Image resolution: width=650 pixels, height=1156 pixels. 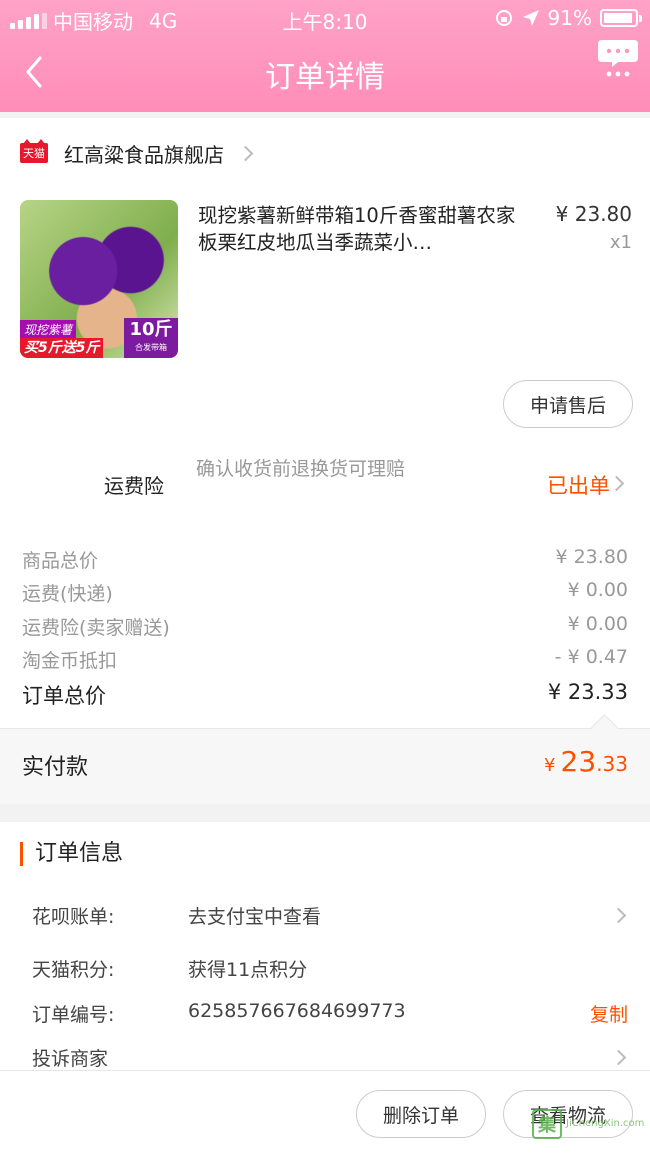 I want to click on watermark-text: JiChengXin.com, so click(x=605, y=1123).